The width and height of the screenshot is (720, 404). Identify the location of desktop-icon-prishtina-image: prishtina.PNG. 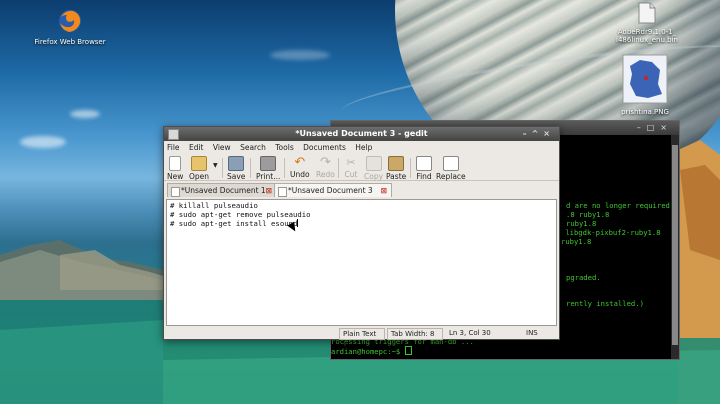
(645, 85).